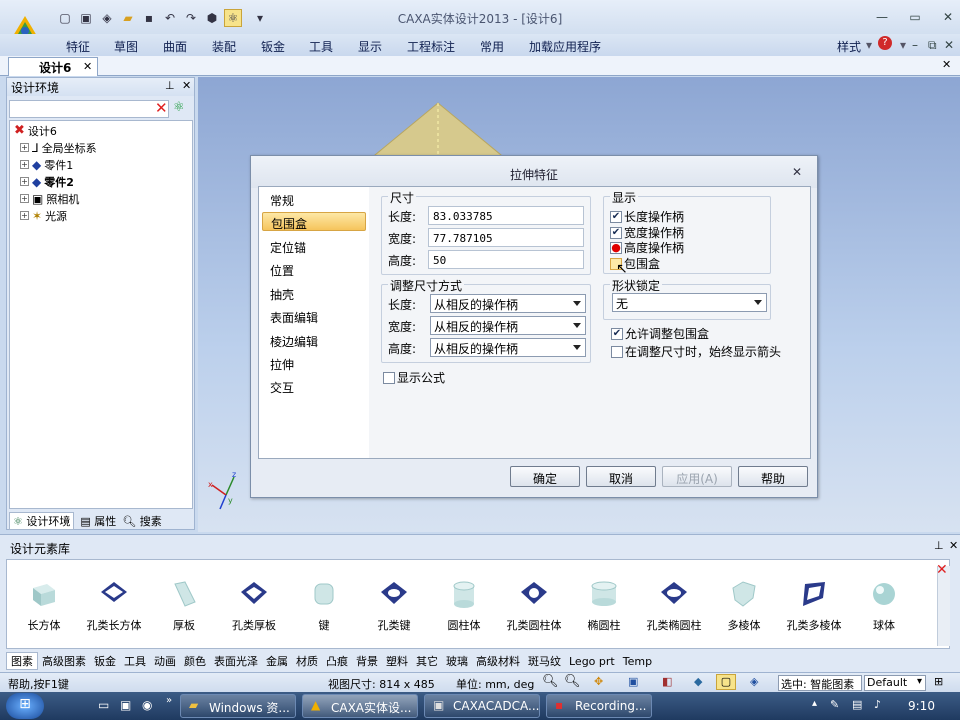 The image size is (960, 720). Describe the element at coordinates (814, 596) in the screenshot. I see `lib-item-hole-prism: 孔类多棱体` at that location.